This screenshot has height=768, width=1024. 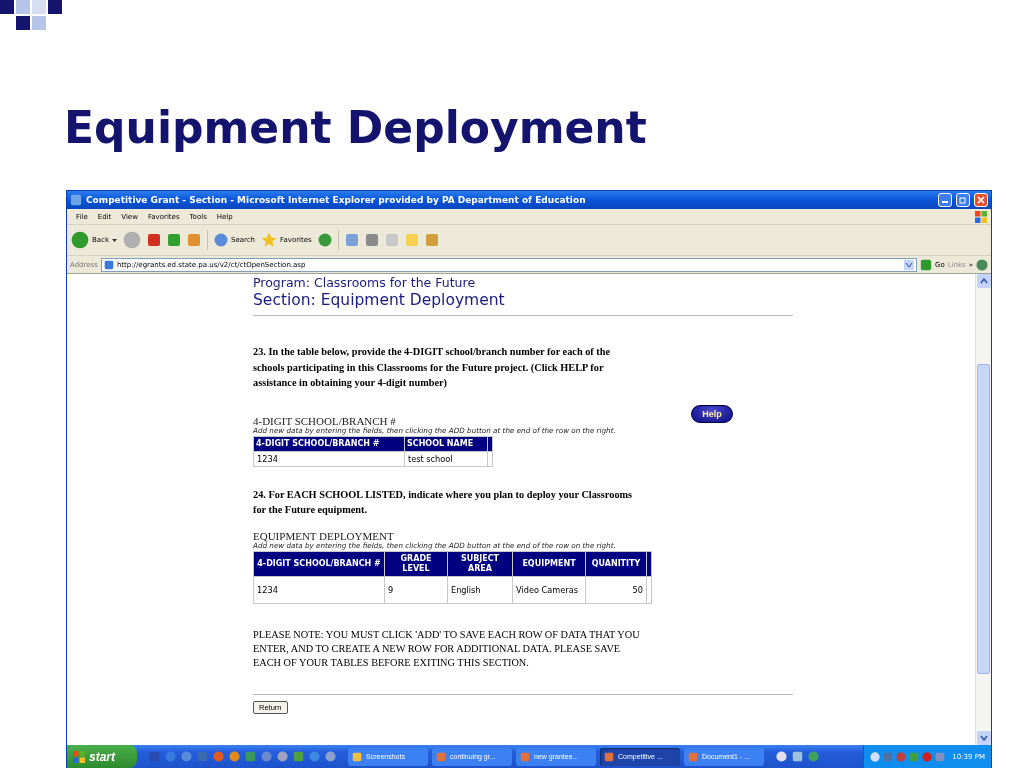 I want to click on column-header: EQUIPMENT, so click(x=549, y=563).